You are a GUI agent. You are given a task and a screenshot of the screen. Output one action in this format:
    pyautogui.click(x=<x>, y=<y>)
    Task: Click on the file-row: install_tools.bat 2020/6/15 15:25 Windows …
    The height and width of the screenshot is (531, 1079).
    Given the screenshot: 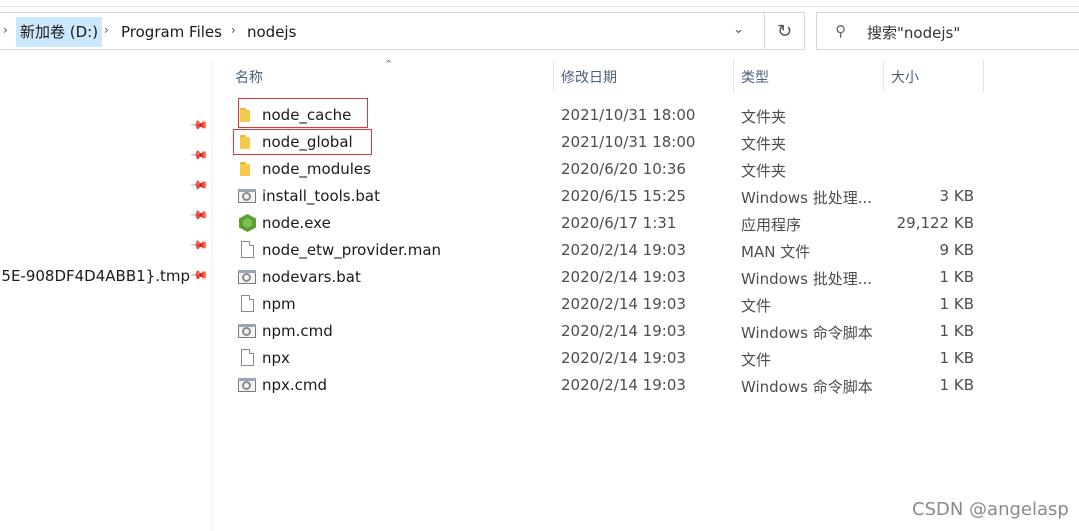 What is the action you would take?
    pyautogui.click(x=612, y=196)
    